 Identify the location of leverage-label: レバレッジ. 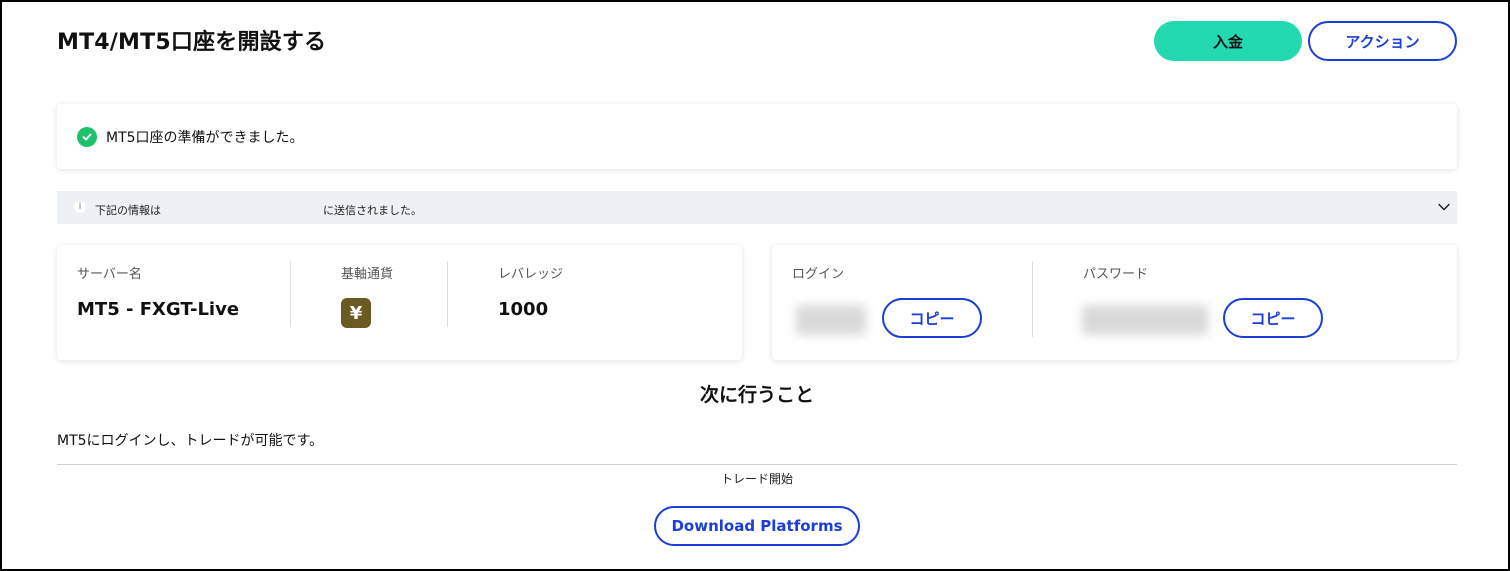
(531, 274).